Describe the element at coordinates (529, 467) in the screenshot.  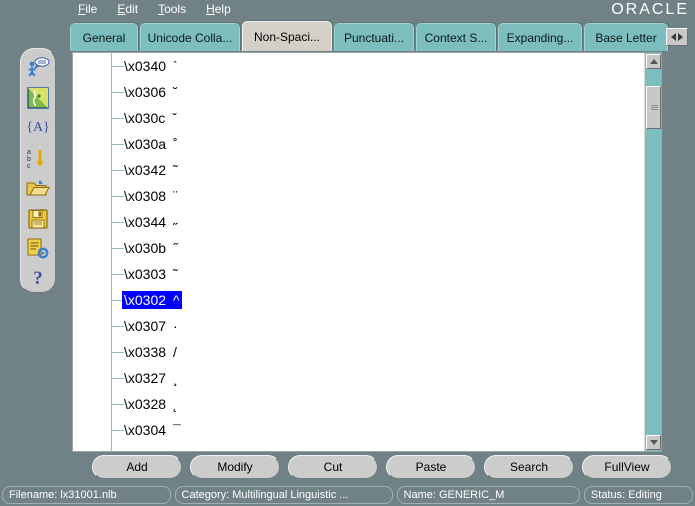
I see `search-button: Search` at that location.